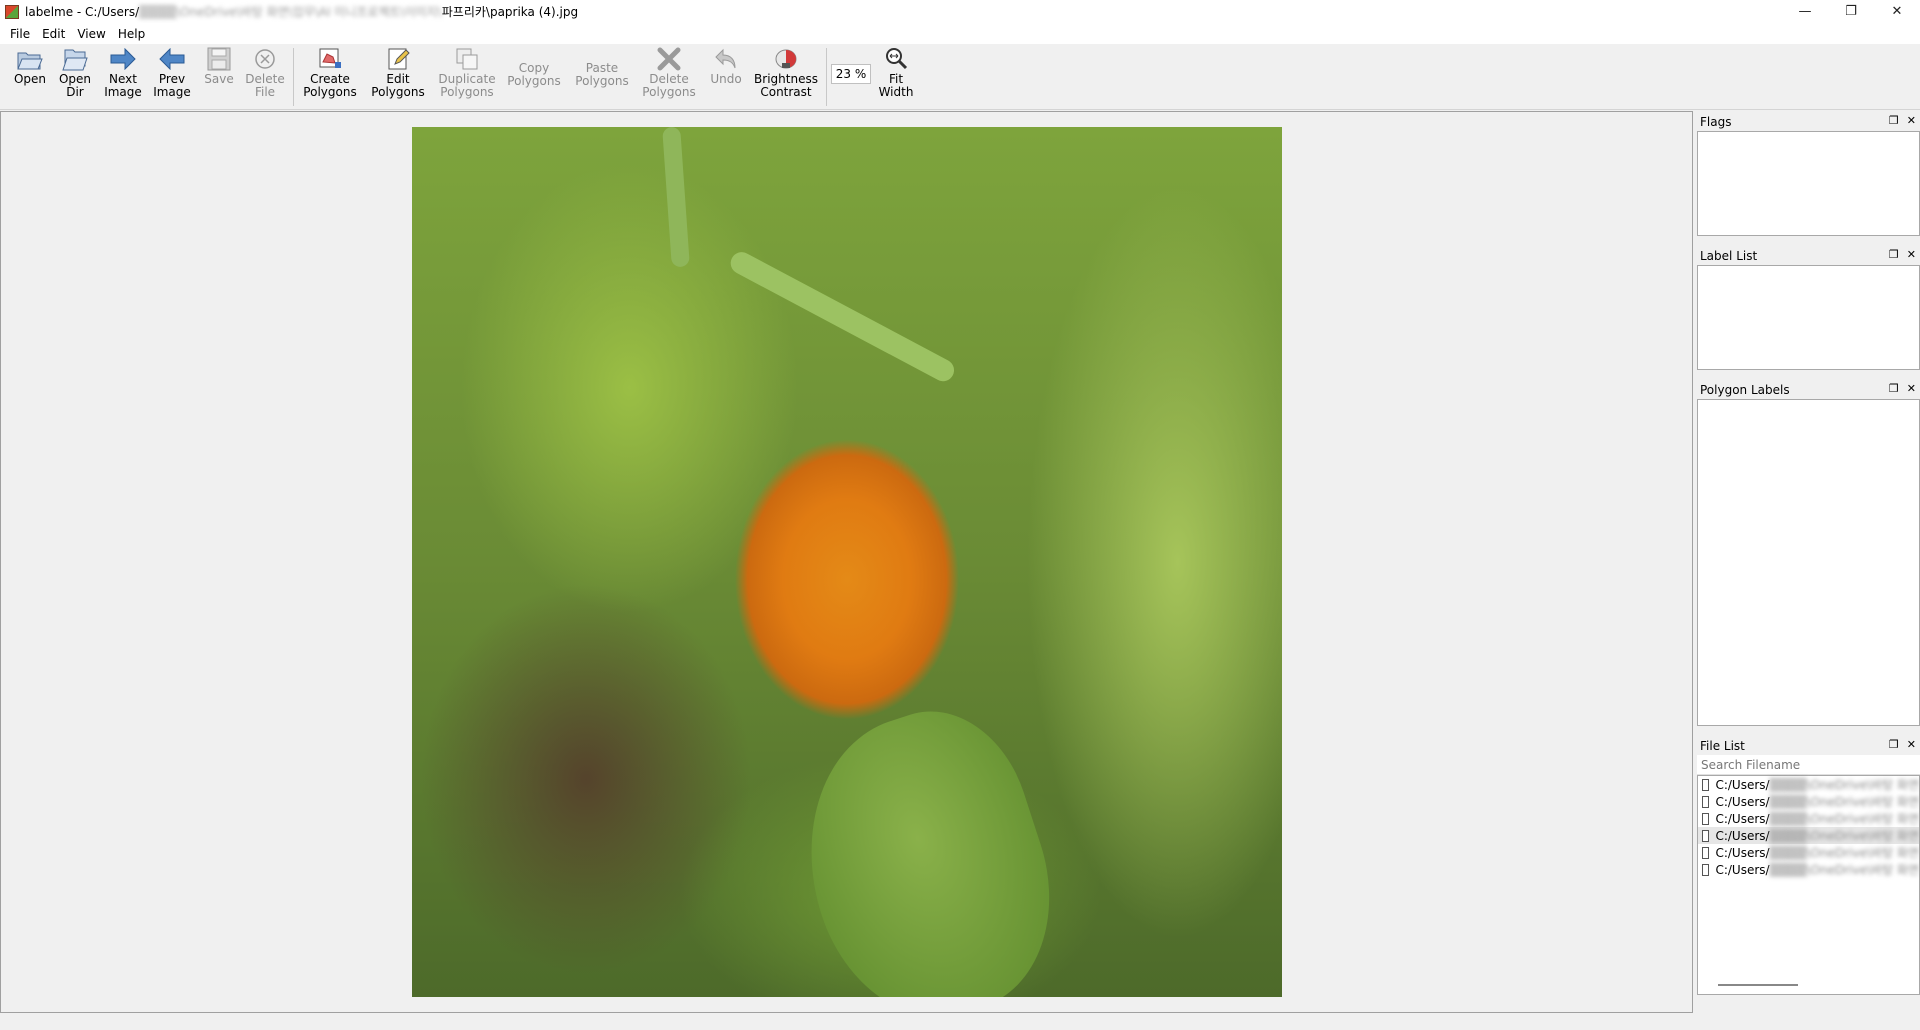 Image resolution: width=1920 pixels, height=1030 pixels. I want to click on delete-file-label: Delete File, so click(265, 85).